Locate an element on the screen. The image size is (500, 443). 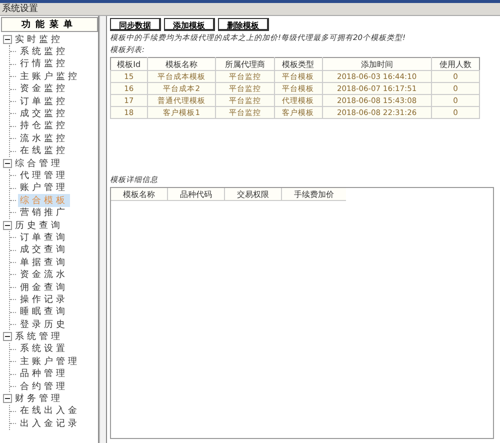
tree-item: 成交查询 is located at coordinates (44, 249).